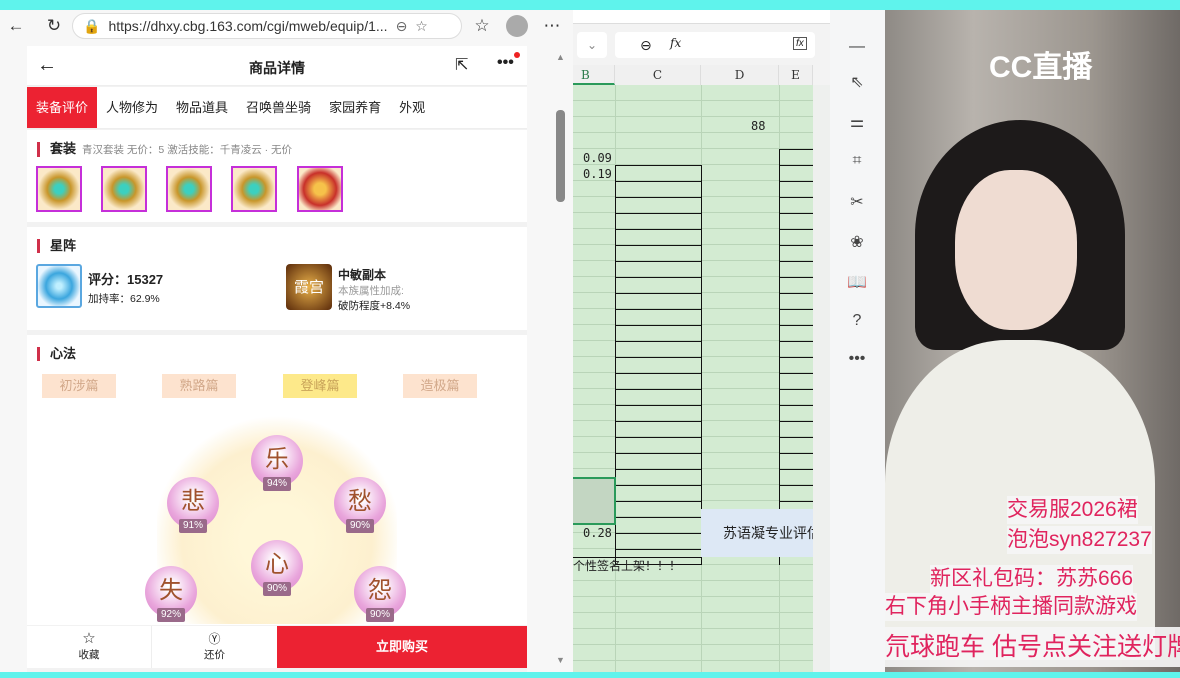 This screenshot has height=678, width=1180. What do you see at coordinates (214, 647) in the screenshot?
I see `bargain-button: Ⓨ 还价` at bounding box center [214, 647].